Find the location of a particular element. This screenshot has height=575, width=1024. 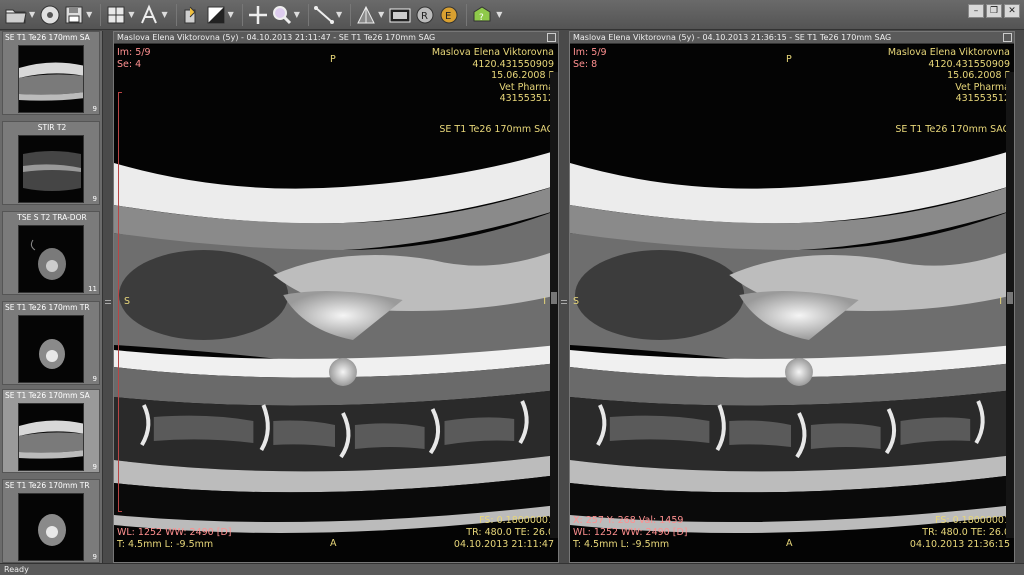

contrast-icon: ▼ is located at coordinates (220, 15).